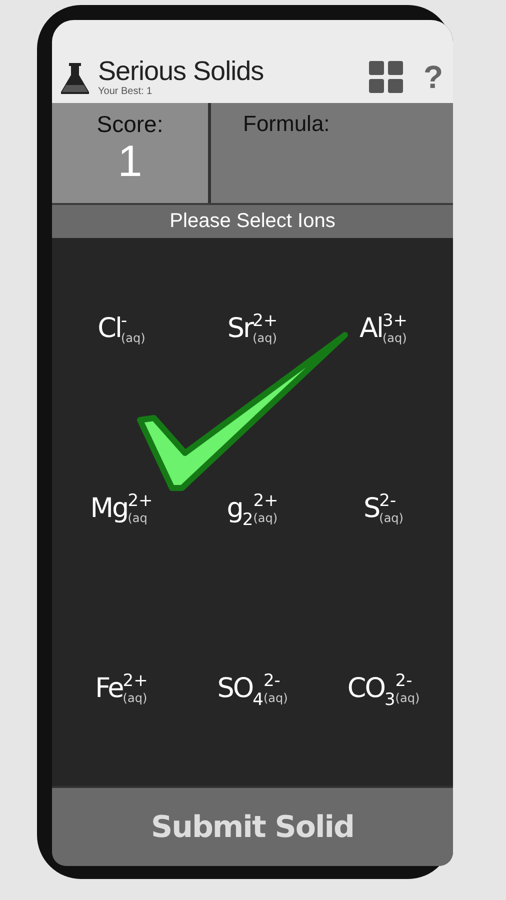 This screenshot has width=506, height=900. I want to click on app-title: Serious Solids, so click(181, 71).